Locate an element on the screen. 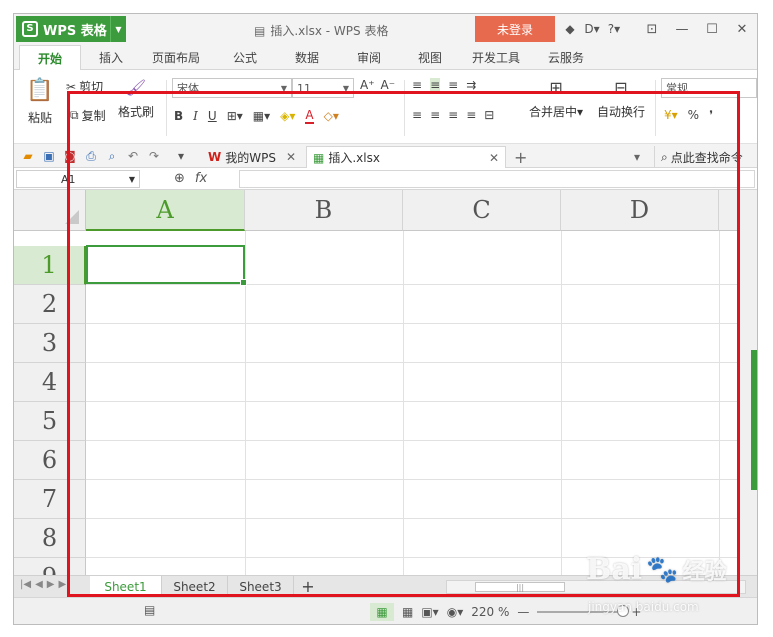 This screenshot has width=773, height=637. justify-icon: ≡ is located at coordinates (471, 115).